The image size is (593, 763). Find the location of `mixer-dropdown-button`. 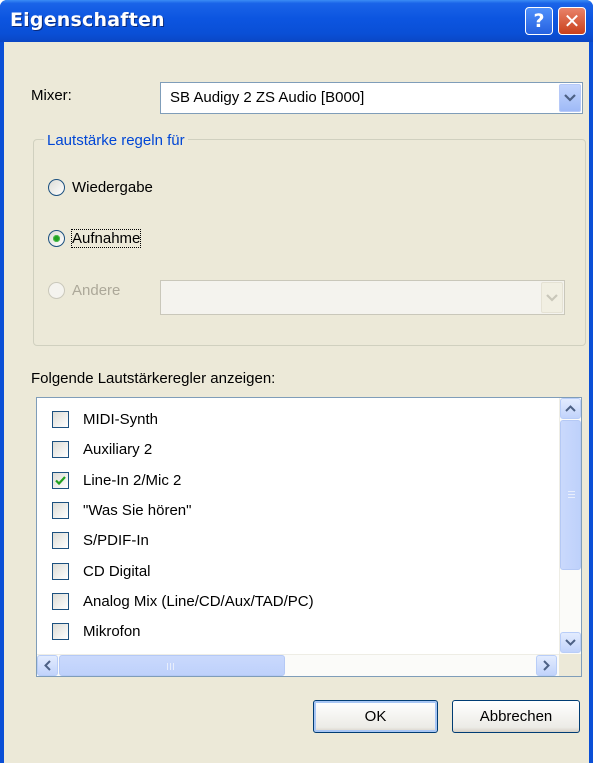

mixer-dropdown-button is located at coordinates (570, 98).